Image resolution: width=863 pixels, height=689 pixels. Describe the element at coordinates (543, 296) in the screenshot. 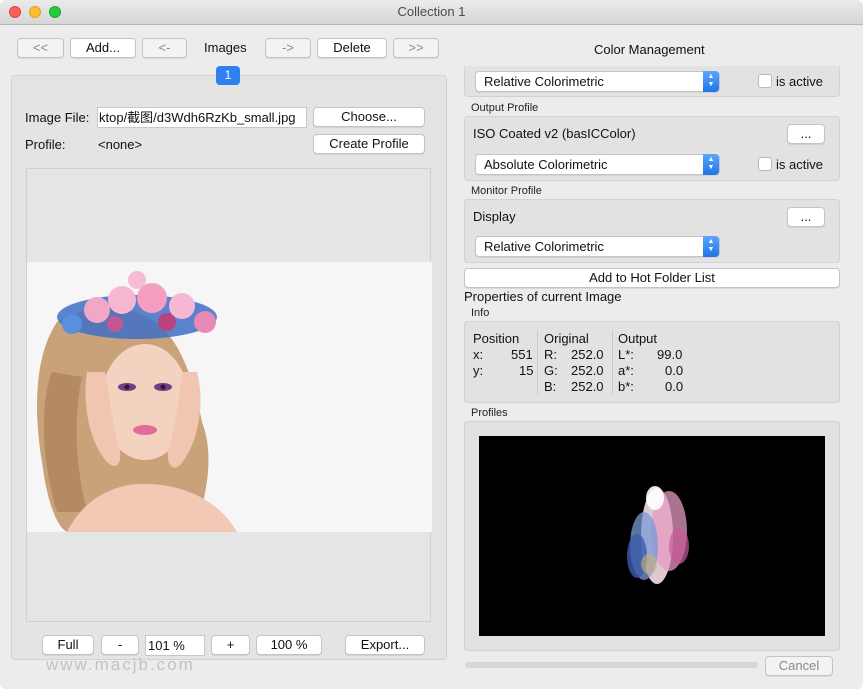

I see `properties-heading: Properties of current Image` at that location.